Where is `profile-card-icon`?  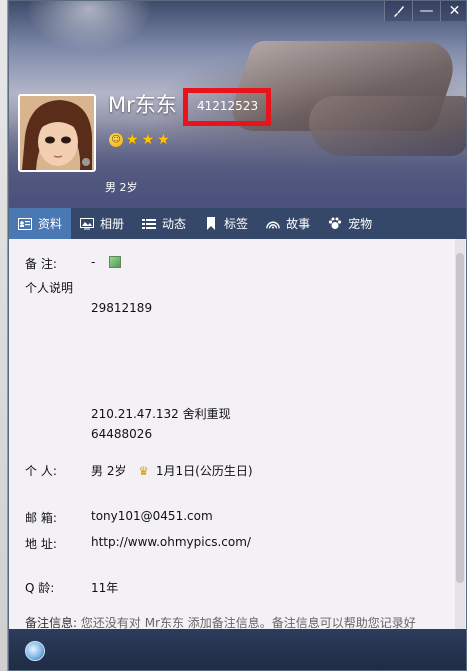 profile-card-icon is located at coordinates (25, 224).